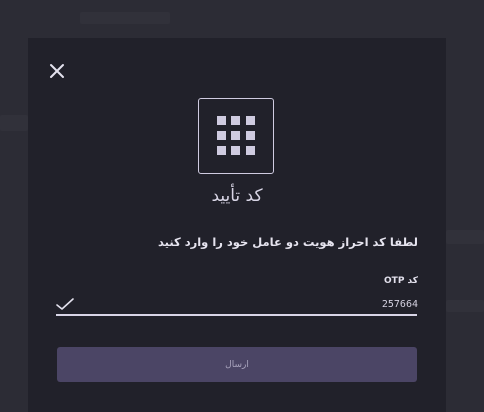 Image resolution: width=484 pixels, height=412 pixels. Describe the element at coordinates (236, 315) in the screenshot. I see `otp-input-underline` at that location.